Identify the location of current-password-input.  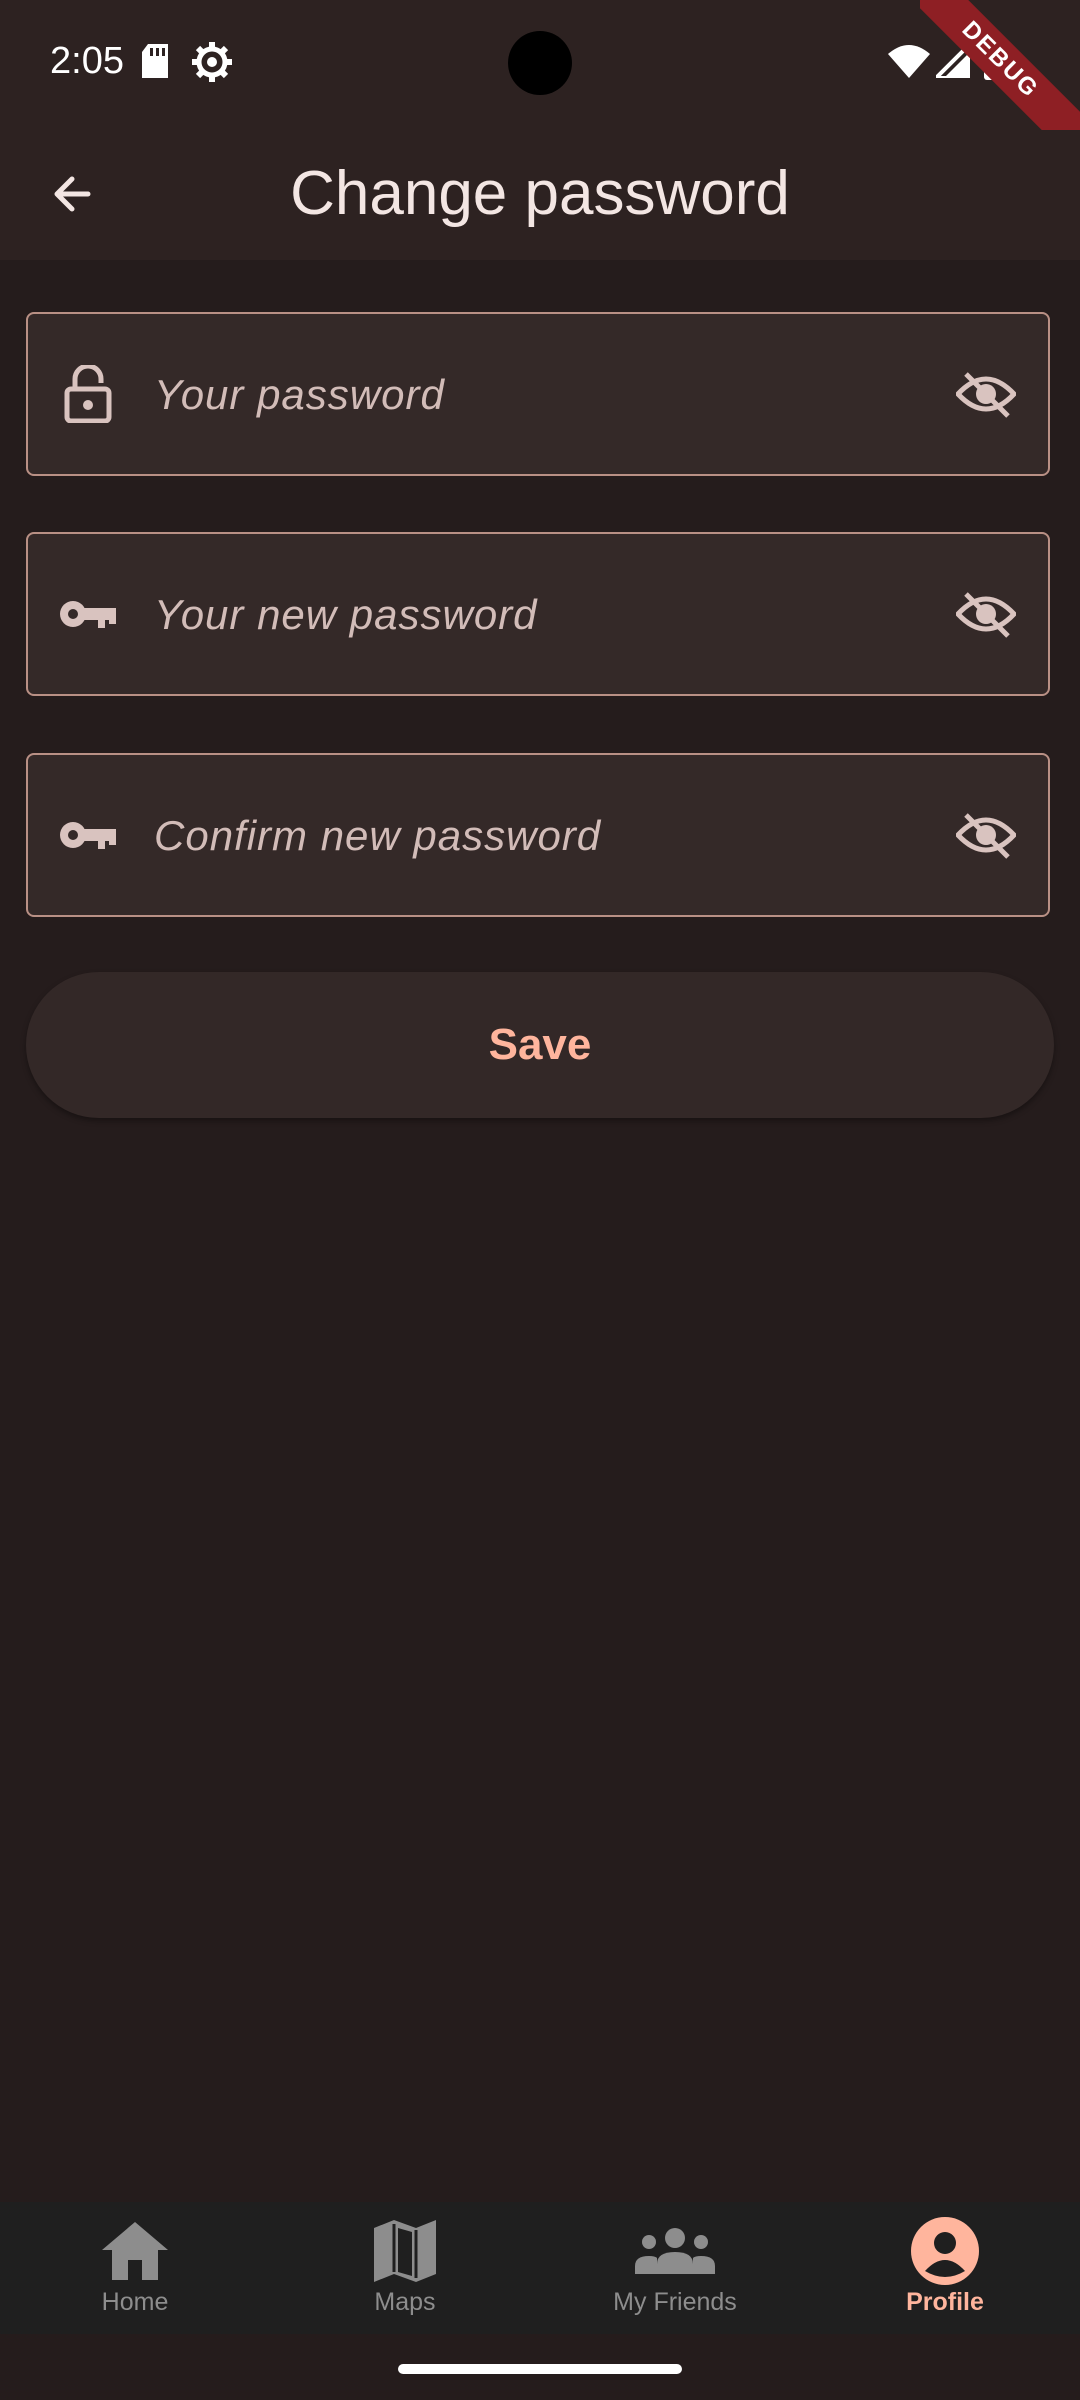
(544, 395).